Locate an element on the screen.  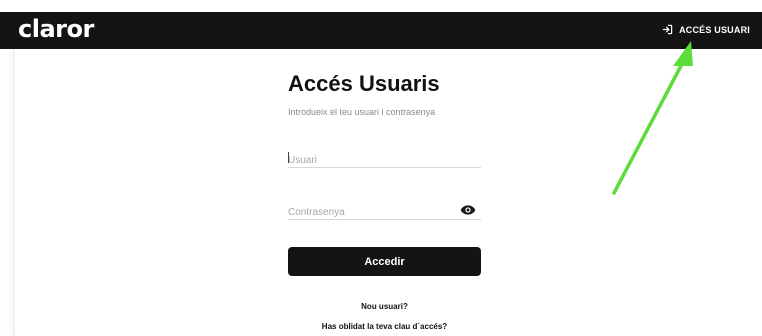
eye-icon is located at coordinates (468, 210).